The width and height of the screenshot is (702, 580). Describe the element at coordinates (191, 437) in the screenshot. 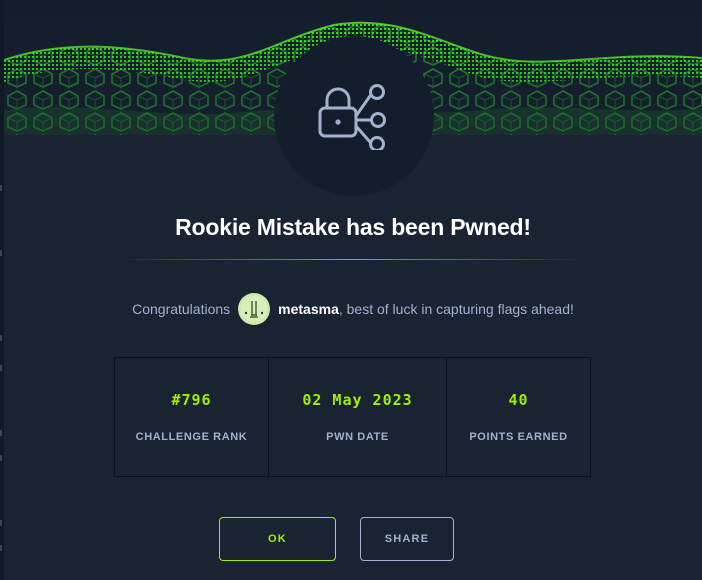

I see `challenge-rank-label: CHALLENGE RANK` at that location.